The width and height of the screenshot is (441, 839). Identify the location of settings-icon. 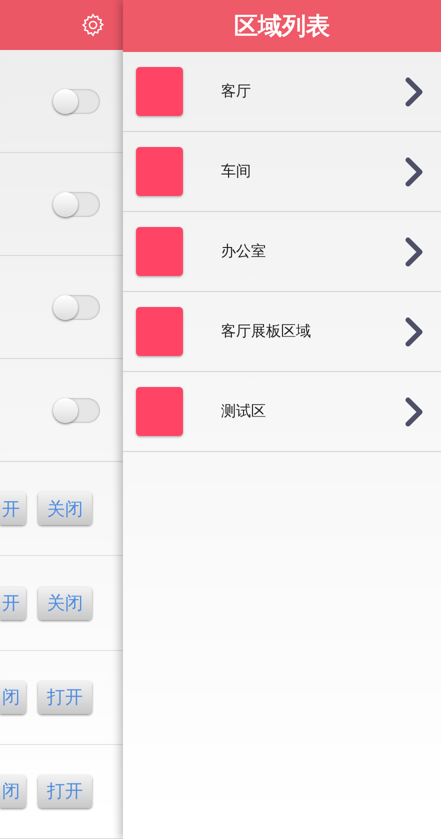
(93, 25).